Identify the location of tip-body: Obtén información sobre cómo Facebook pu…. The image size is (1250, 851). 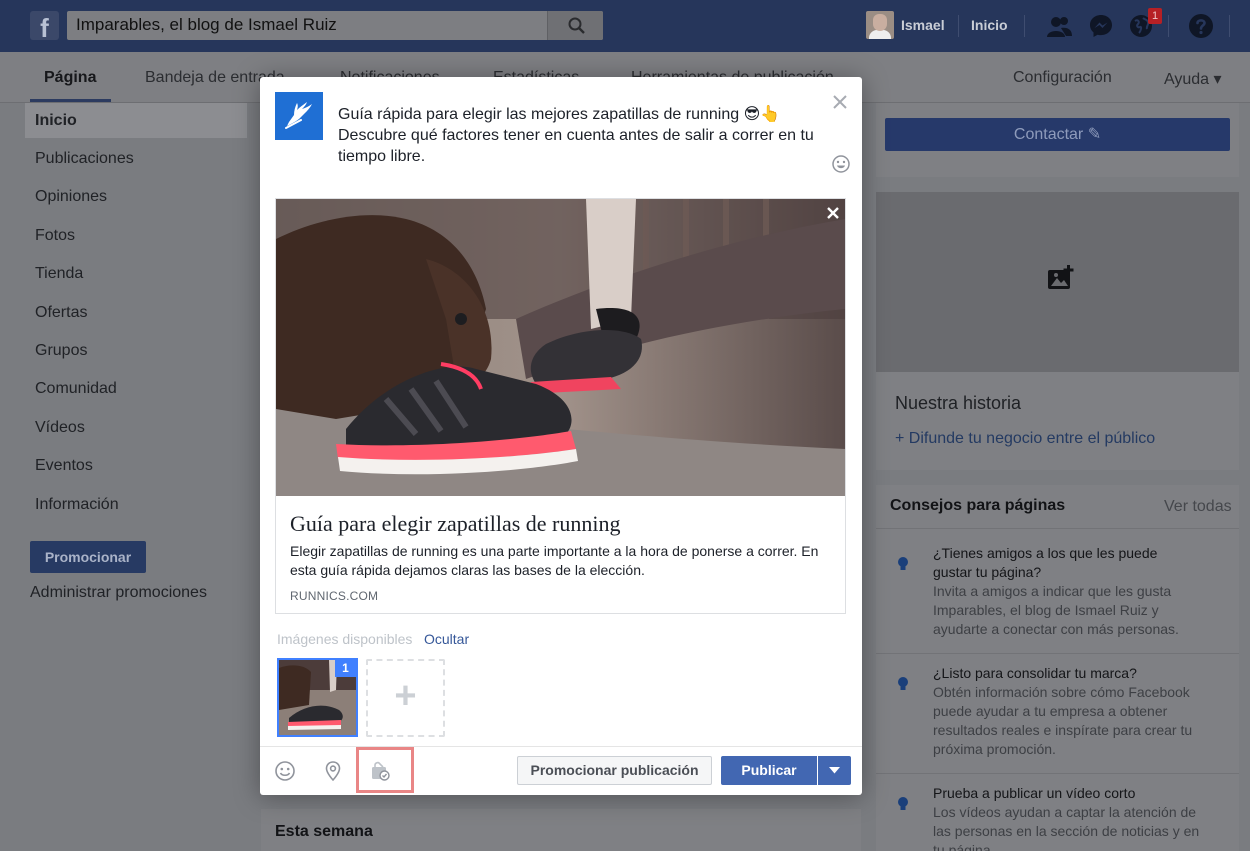
(1063, 720).